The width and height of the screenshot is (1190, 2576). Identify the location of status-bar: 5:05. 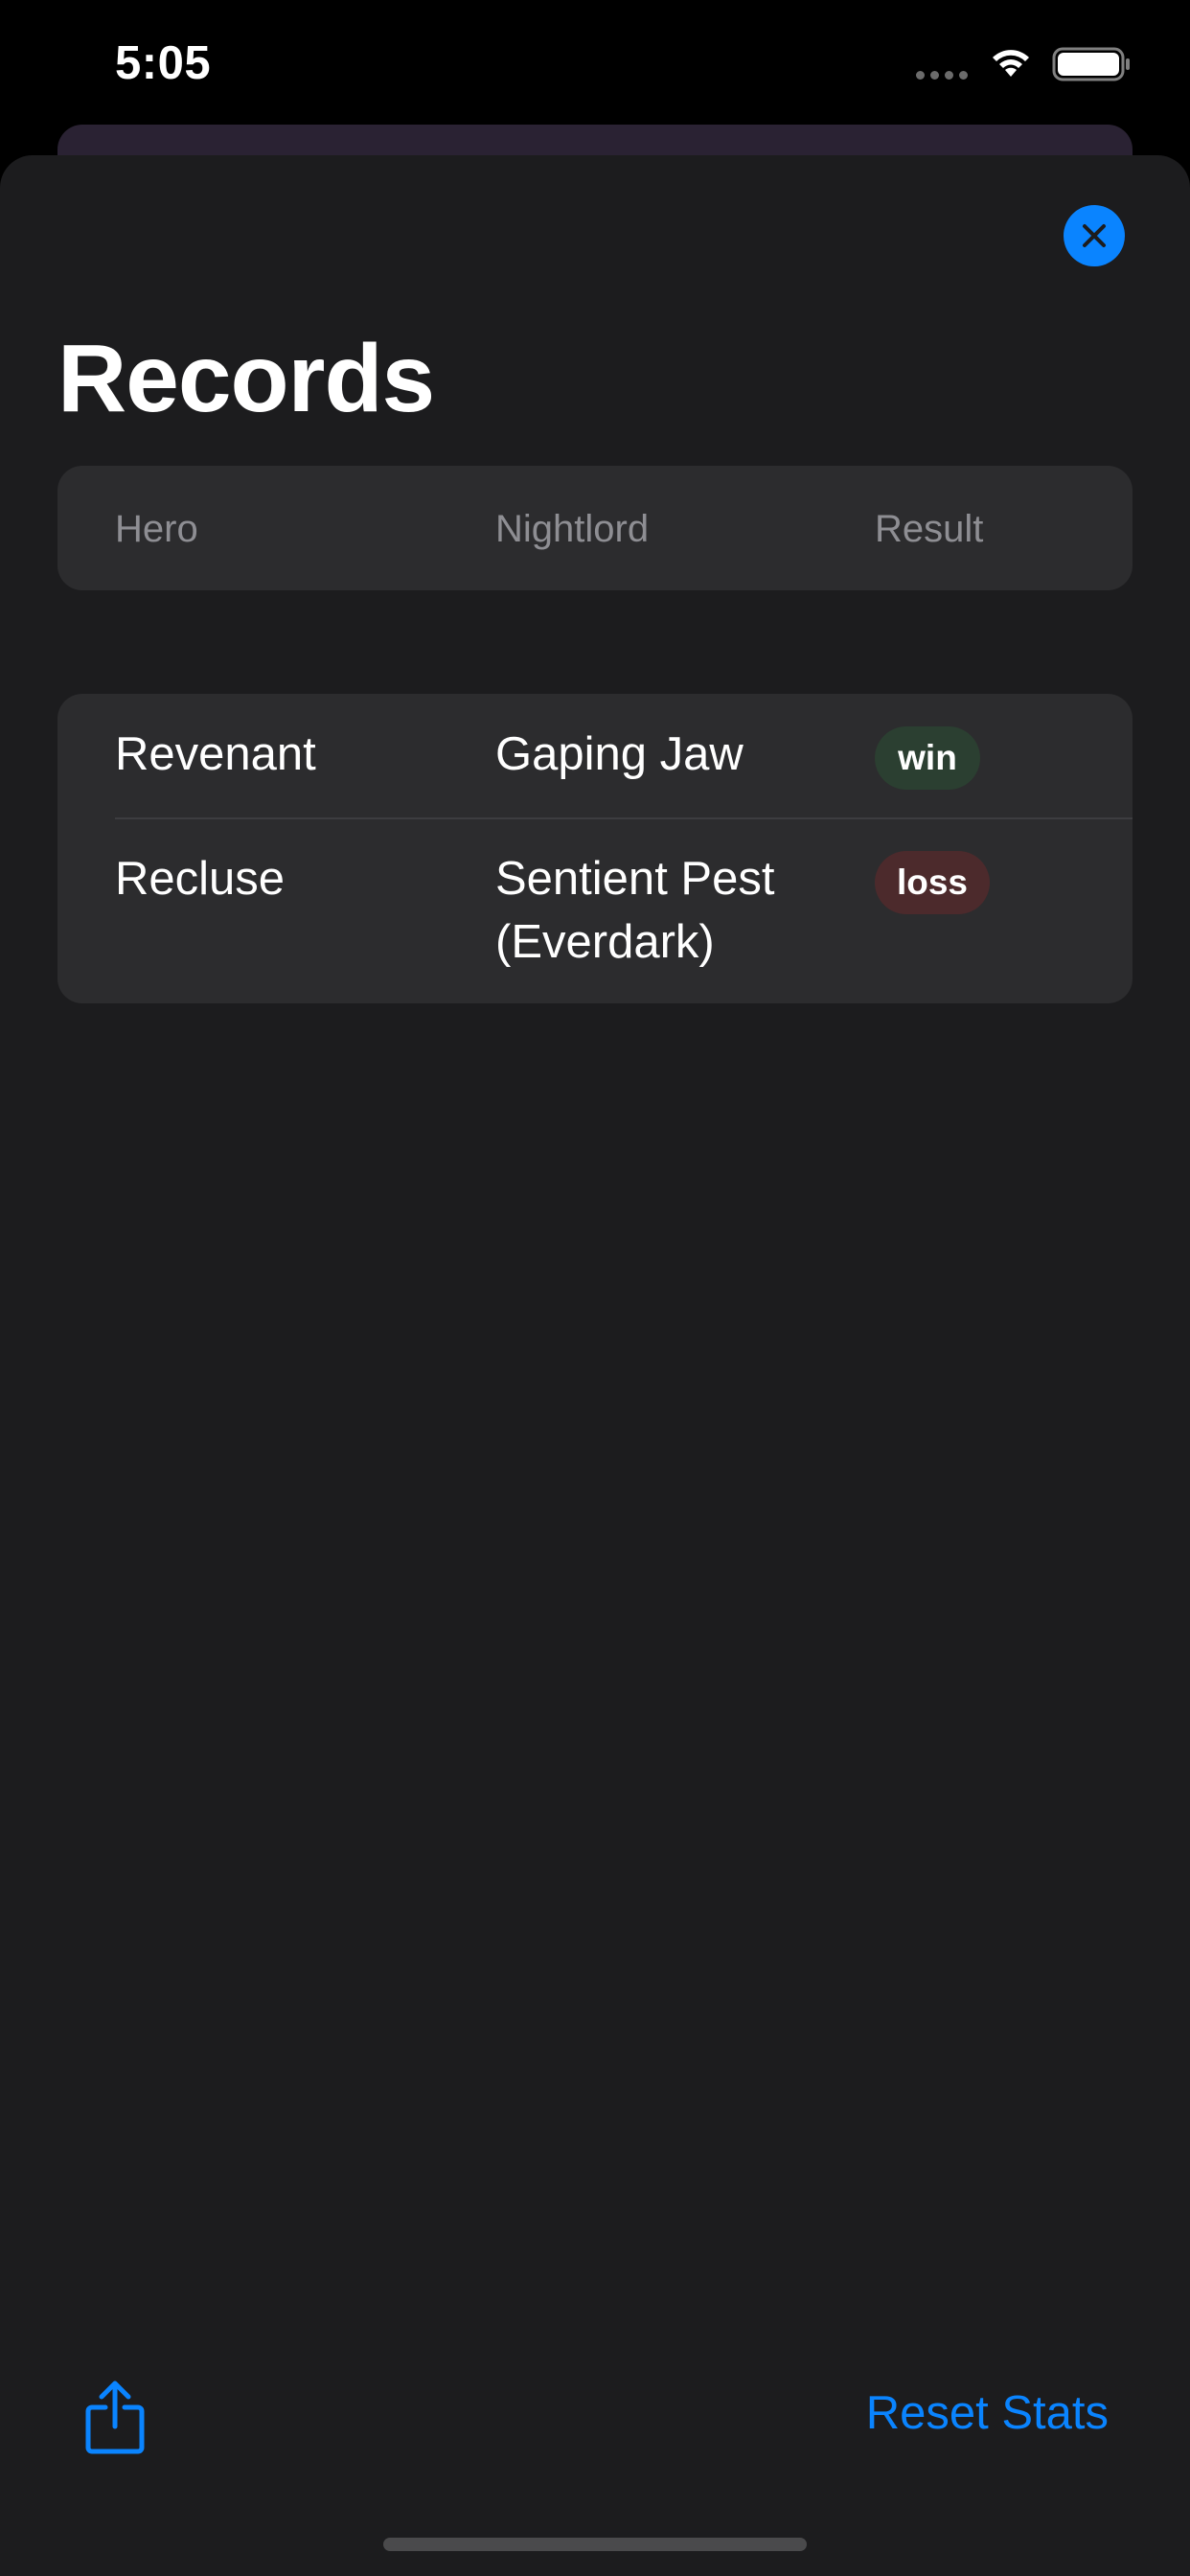
(595, 63).